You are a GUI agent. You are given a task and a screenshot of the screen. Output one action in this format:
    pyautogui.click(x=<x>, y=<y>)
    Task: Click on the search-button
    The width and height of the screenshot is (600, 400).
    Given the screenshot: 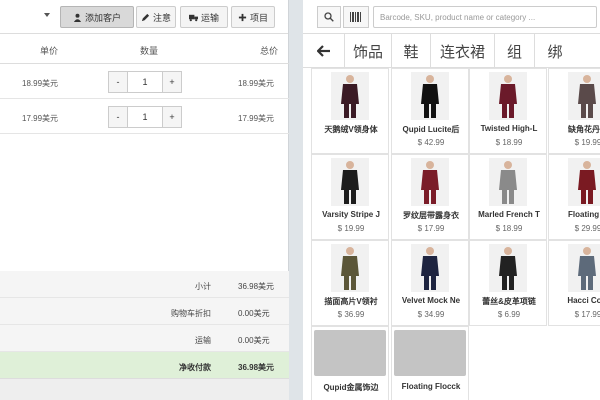 What is the action you would take?
    pyautogui.click(x=329, y=17)
    